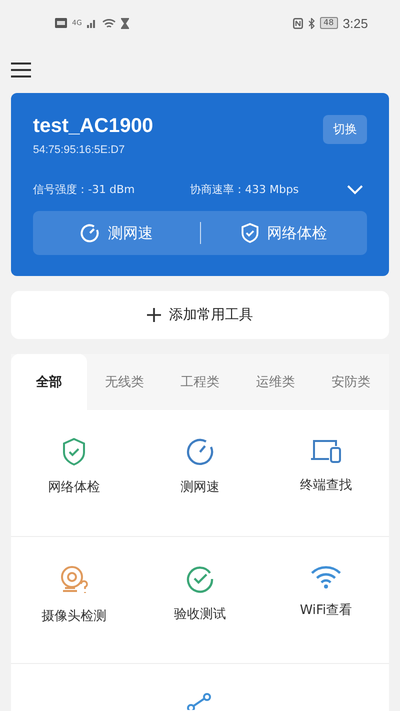  Describe the element at coordinates (326, 485) in the screenshot. I see `tool-label: 终端查找` at that location.